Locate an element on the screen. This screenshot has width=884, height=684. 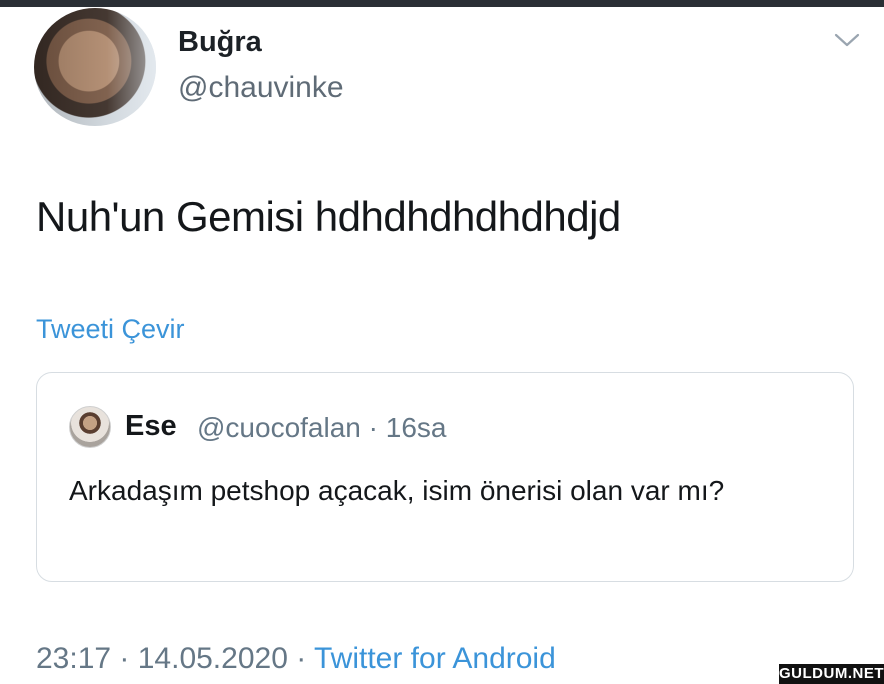
quoted-author-avatar is located at coordinates (90, 427).